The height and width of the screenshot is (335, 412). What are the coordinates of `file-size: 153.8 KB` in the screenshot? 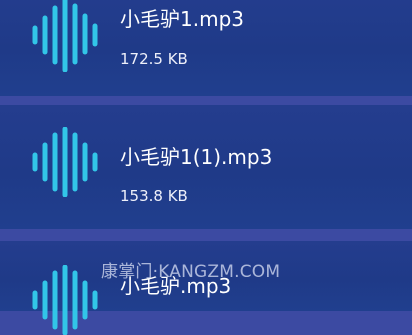 It's located at (154, 196).